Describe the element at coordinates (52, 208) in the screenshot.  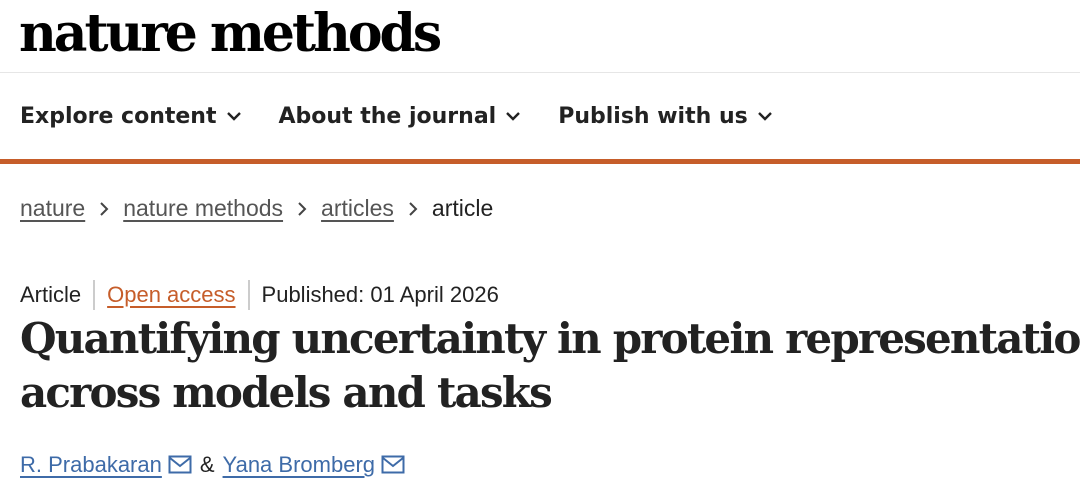
I see `breadcrumb-link-nature: nature` at that location.